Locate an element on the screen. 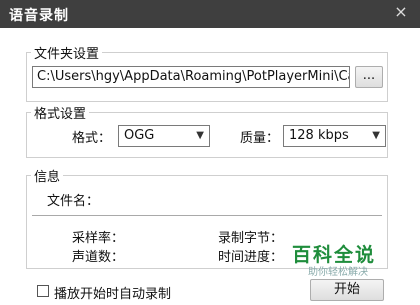  watermark-tagline: 助你轻松解决 is located at coordinates (338, 272).